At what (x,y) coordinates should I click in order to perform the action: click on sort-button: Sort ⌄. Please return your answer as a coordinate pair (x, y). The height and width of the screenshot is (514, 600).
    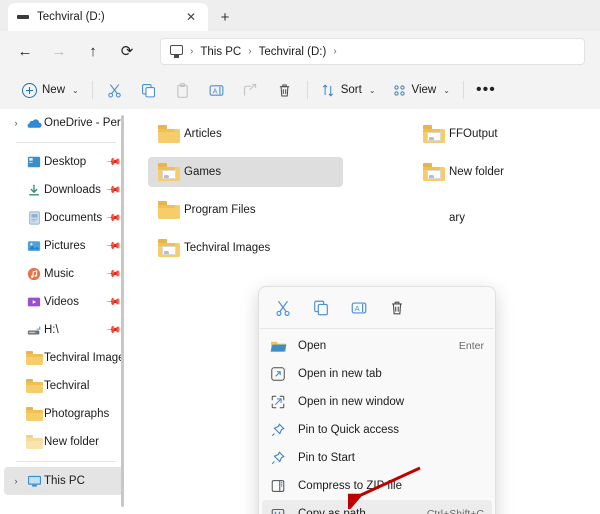
    Looking at the image, I should click on (348, 90).